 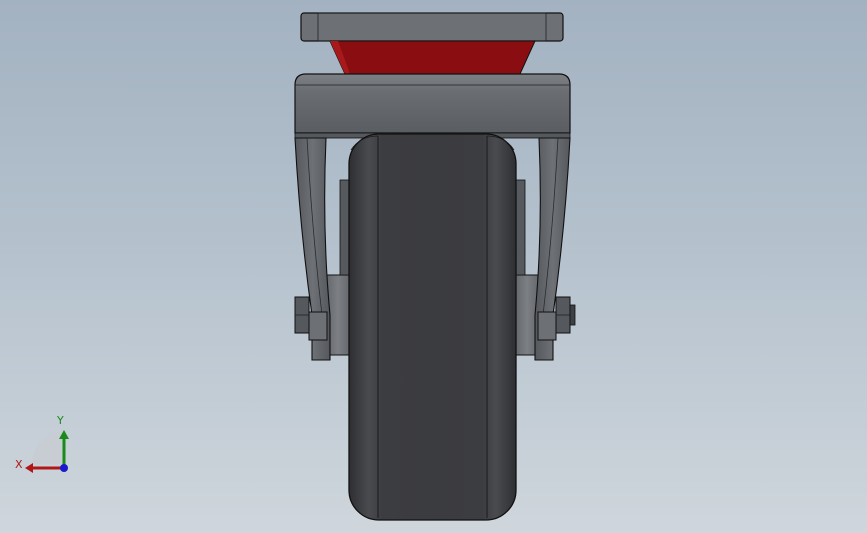 What do you see at coordinates (48, 448) in the screenshot?
I see `triad-quadrant` at bounding box center [48, 448].